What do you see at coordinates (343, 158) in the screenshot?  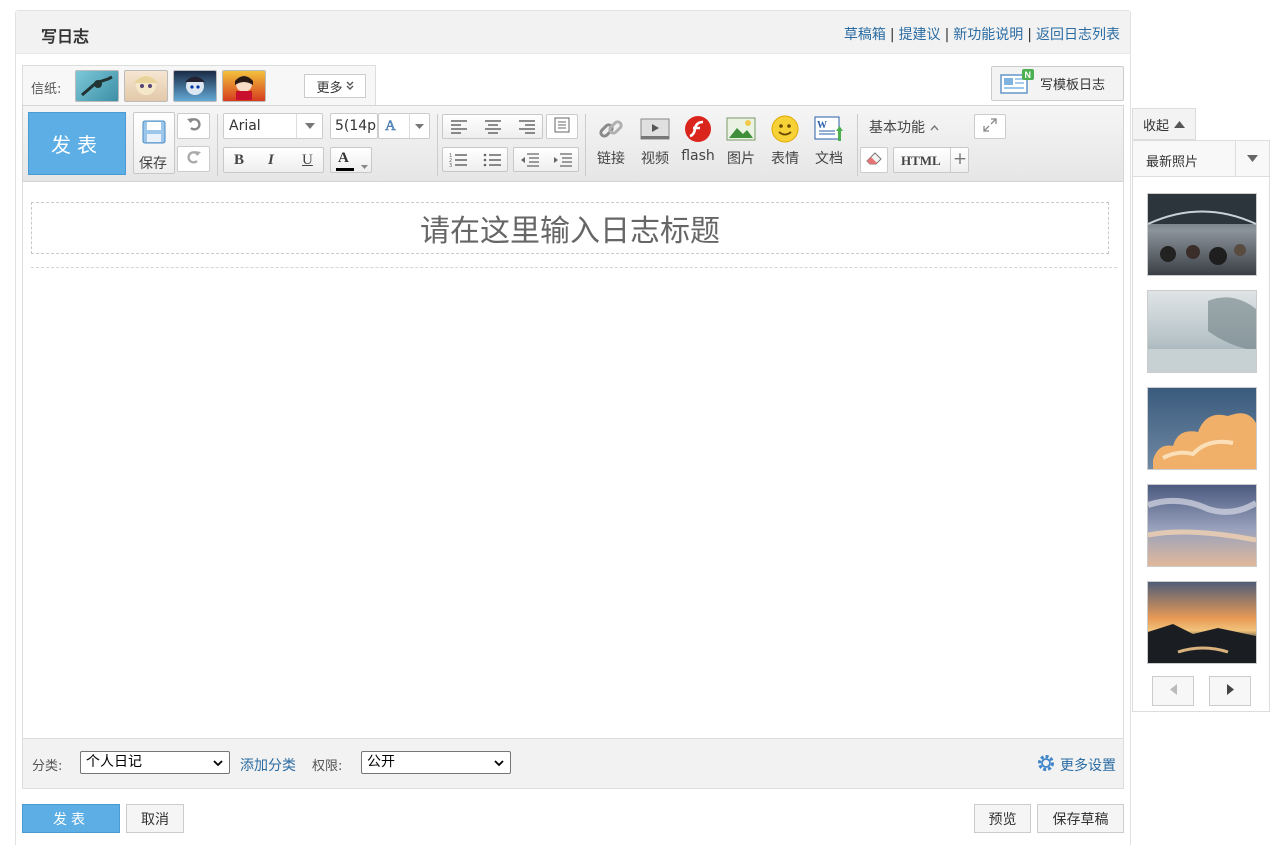 I see `font-color-letter: A` at bounding box center [343, 158].